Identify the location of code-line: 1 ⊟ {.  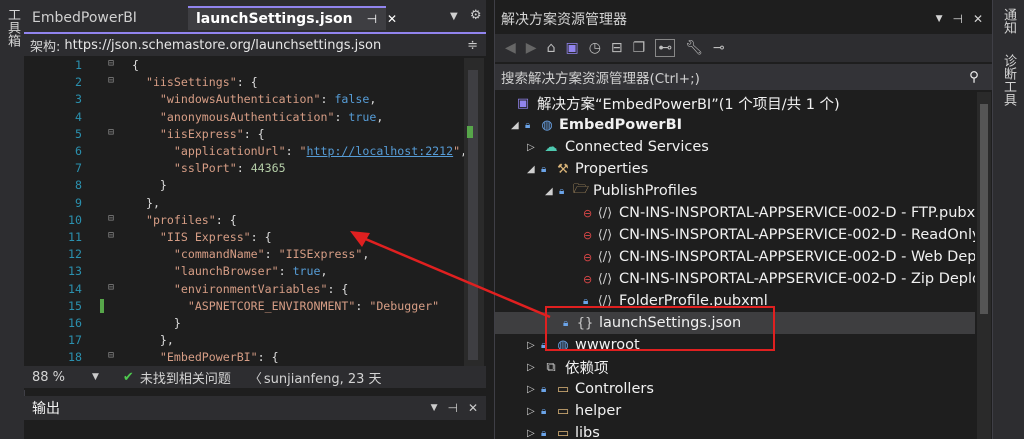
(244, 66).